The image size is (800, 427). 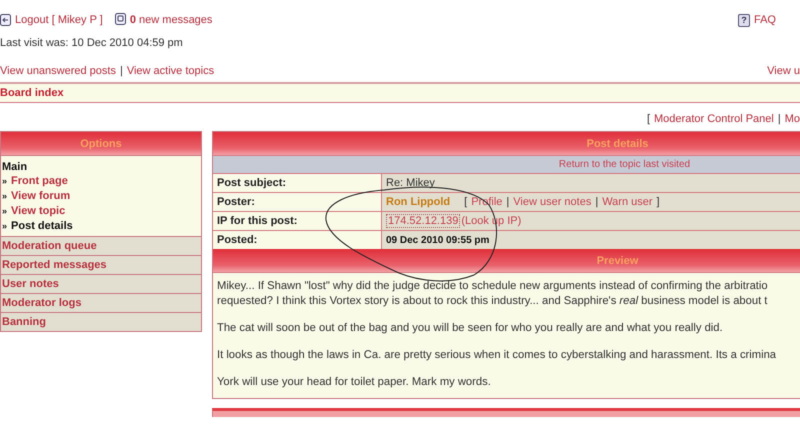 I want to click on ip-address-link: 174.52.12.139, so click(x=423, y=221).